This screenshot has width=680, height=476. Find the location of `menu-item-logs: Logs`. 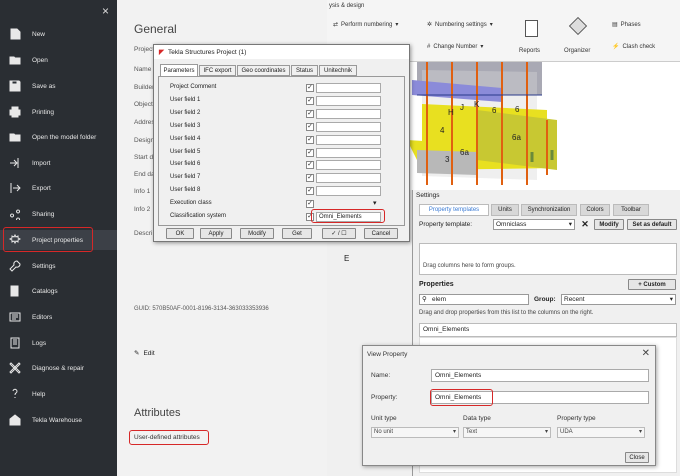

menu-item-logs: Logs is located at coordinates (58, 343).